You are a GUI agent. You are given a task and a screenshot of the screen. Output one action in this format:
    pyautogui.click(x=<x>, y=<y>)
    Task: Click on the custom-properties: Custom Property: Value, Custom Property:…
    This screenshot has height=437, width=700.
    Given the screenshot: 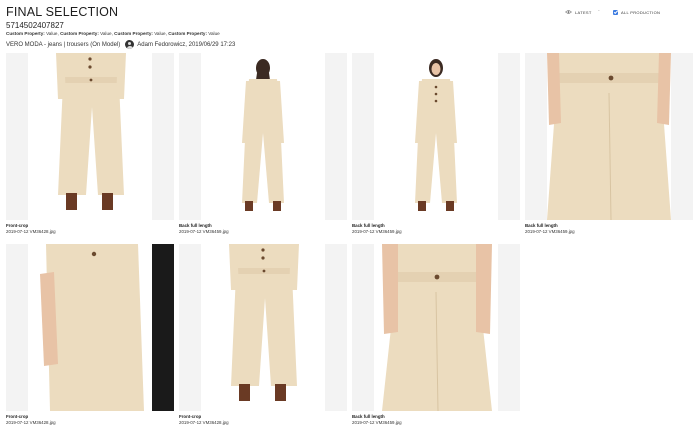 What is the action you would take?
    pyautogui.click(x=113, y=33)
    